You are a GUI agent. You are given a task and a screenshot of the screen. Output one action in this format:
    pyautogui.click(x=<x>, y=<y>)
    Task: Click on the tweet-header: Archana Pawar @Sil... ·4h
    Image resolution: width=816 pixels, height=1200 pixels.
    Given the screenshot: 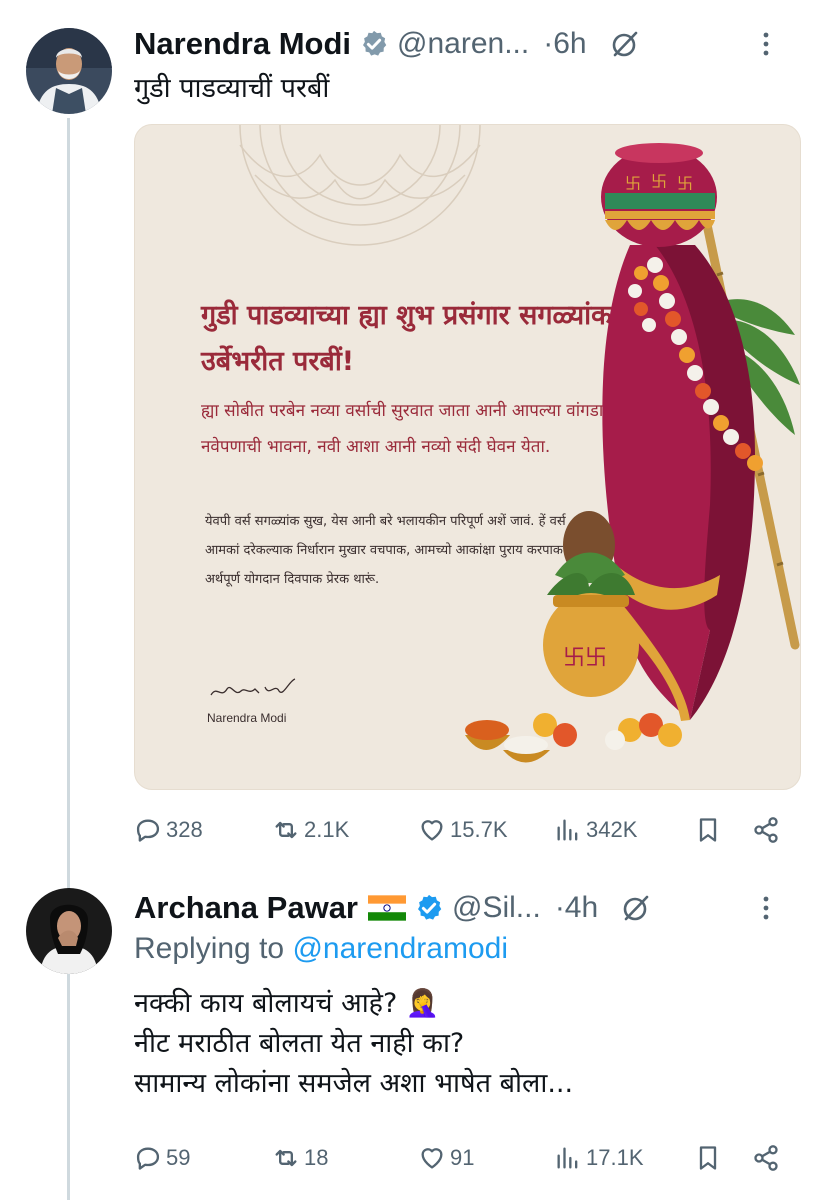 What is the action you would take?
    pyautogui.click(x=465, y=908)
    